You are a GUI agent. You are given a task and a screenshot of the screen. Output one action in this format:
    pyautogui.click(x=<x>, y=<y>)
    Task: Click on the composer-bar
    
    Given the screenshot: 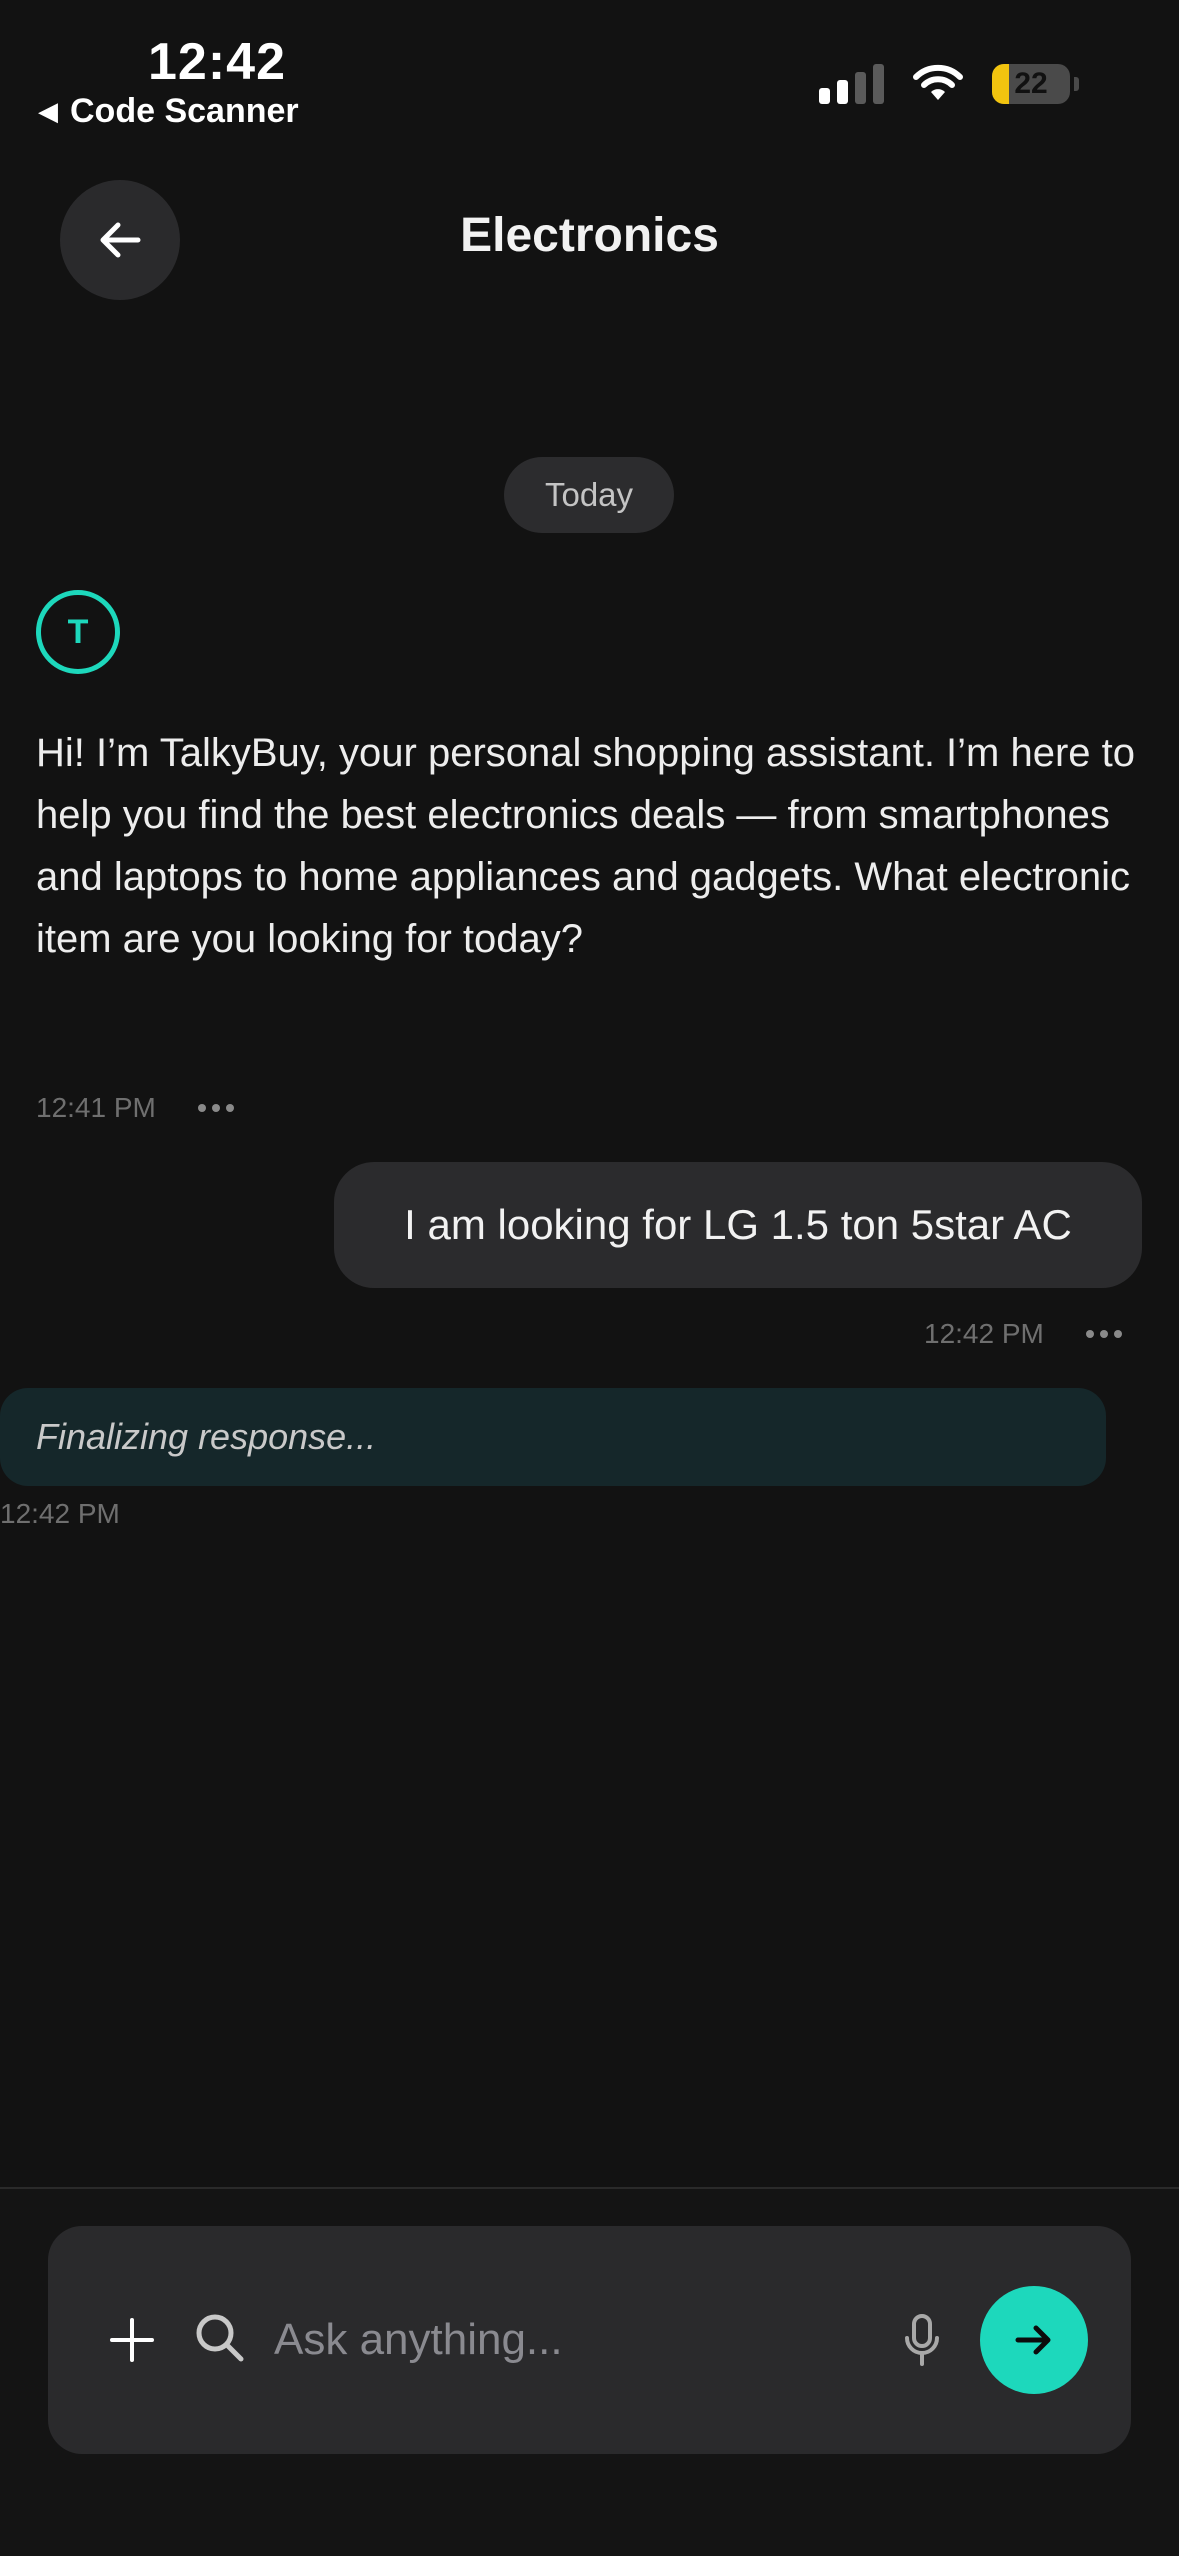 What is the action you would take?
    pyautogui.click(x=589, y=2340)
    